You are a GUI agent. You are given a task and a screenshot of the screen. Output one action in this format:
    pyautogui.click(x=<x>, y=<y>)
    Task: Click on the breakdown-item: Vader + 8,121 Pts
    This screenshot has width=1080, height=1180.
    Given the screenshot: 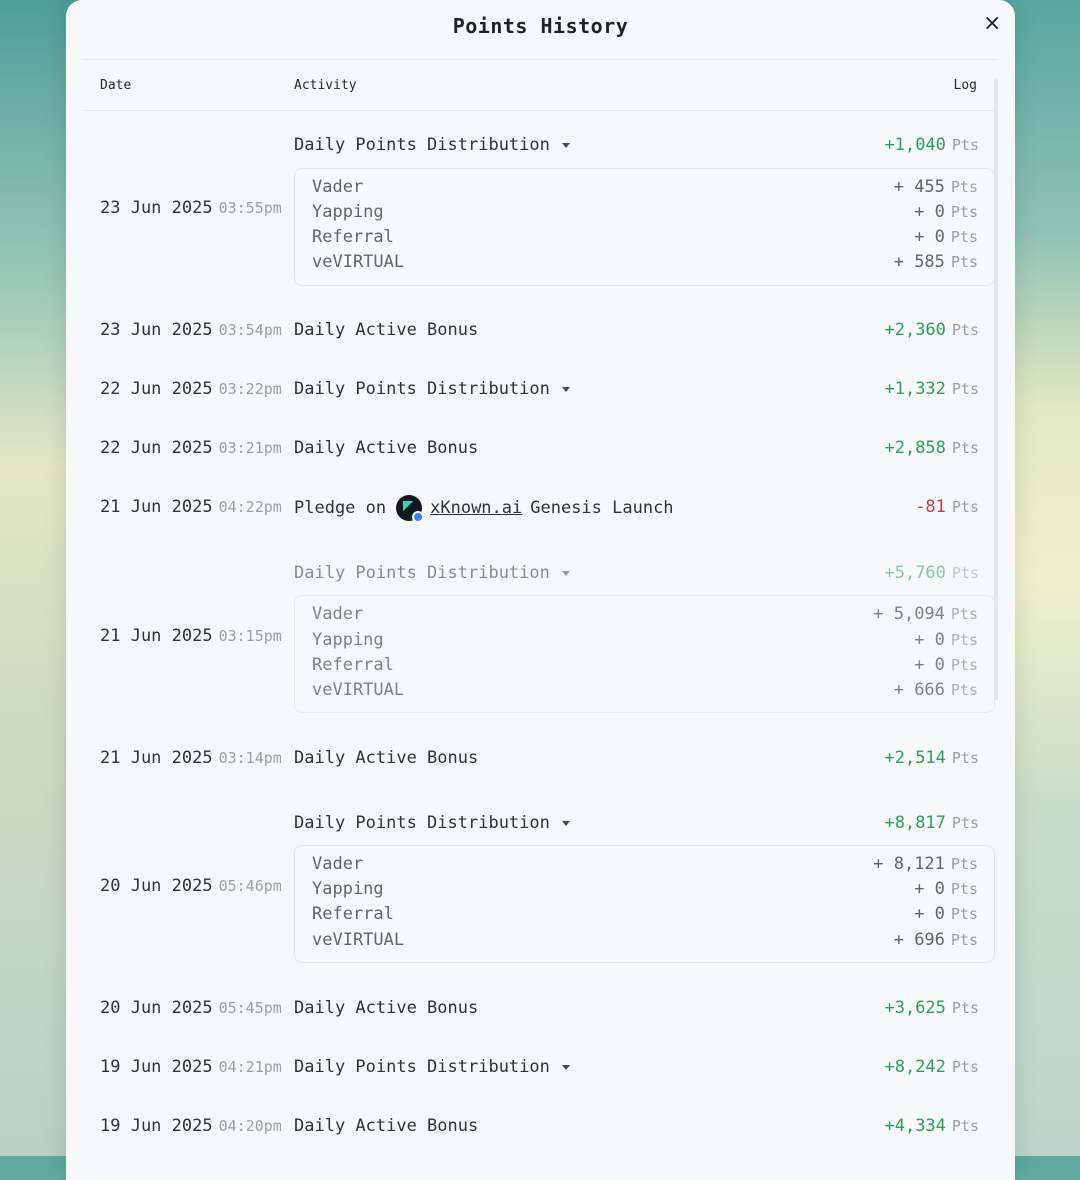 What is the action you would take?
    pyautogui.click(x=645, y=866)
    